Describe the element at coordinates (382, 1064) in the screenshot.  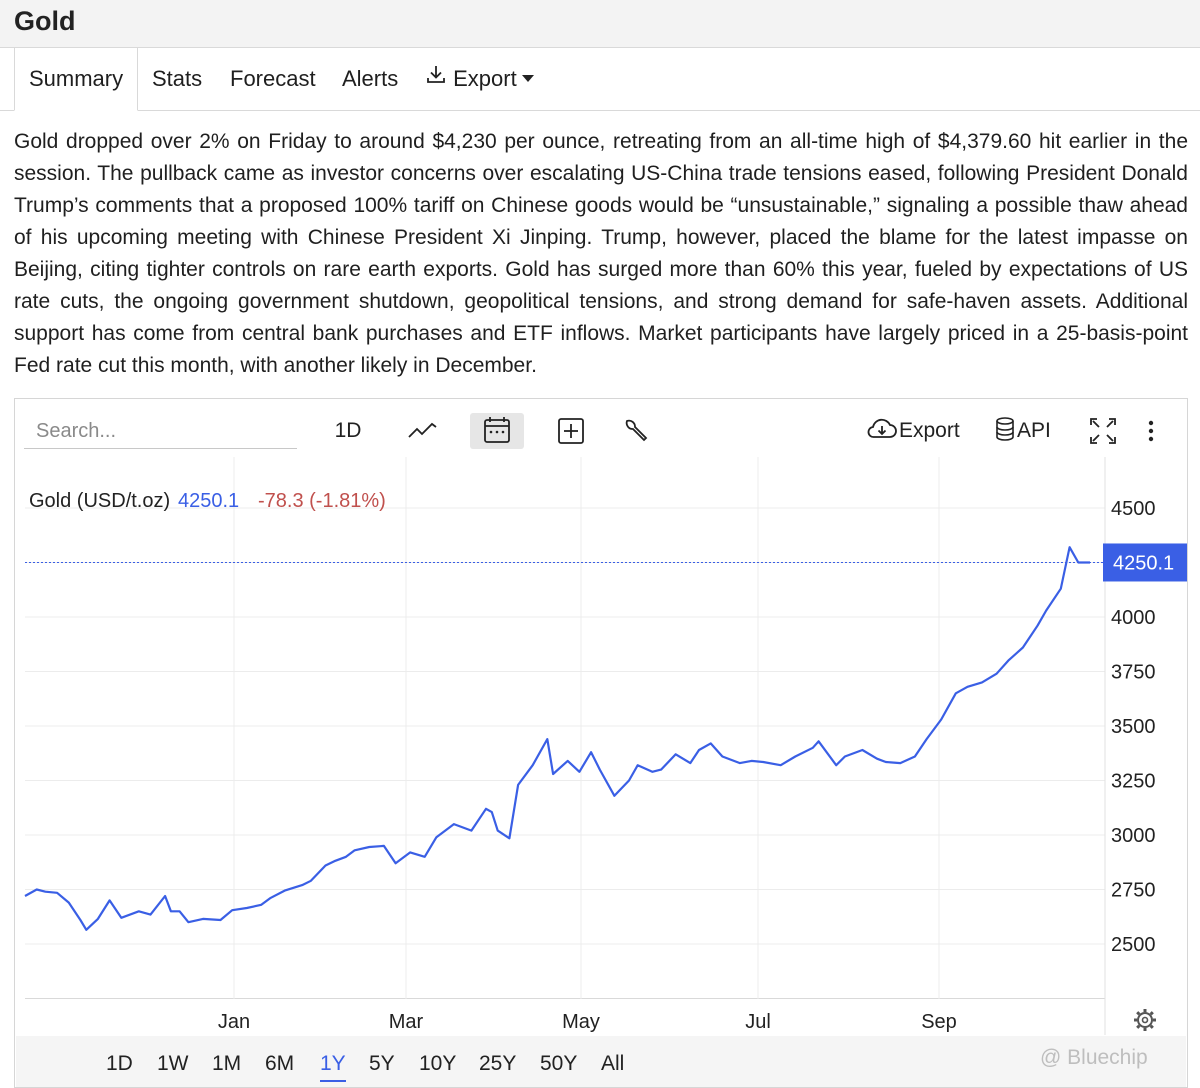
I see `range-button-5y: 5Y` at that location.